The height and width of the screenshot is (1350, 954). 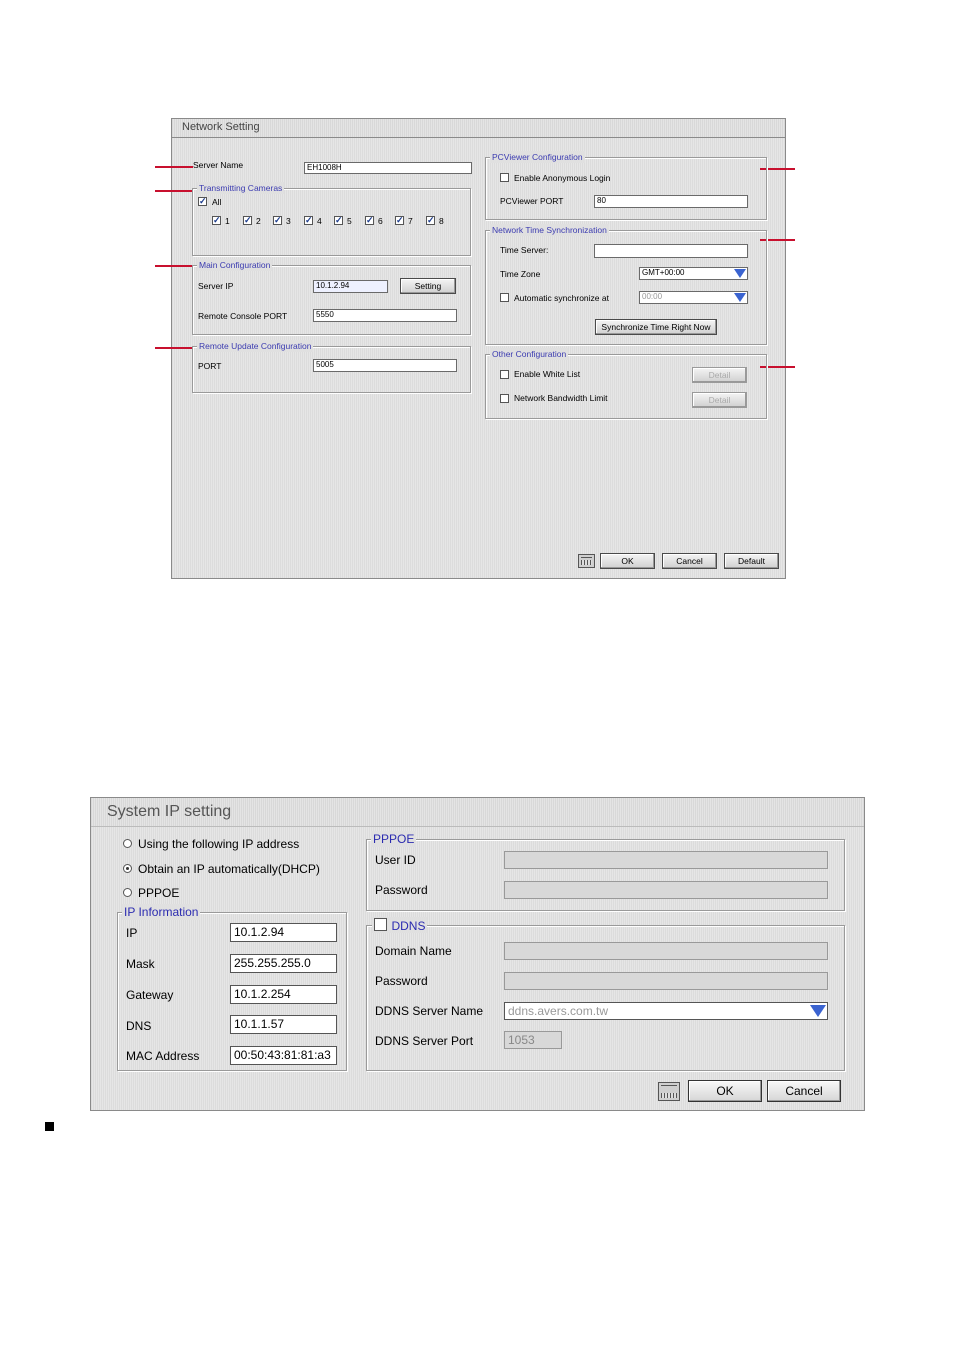 I want to click on ip-label: IP, so click(x=132, y=933).